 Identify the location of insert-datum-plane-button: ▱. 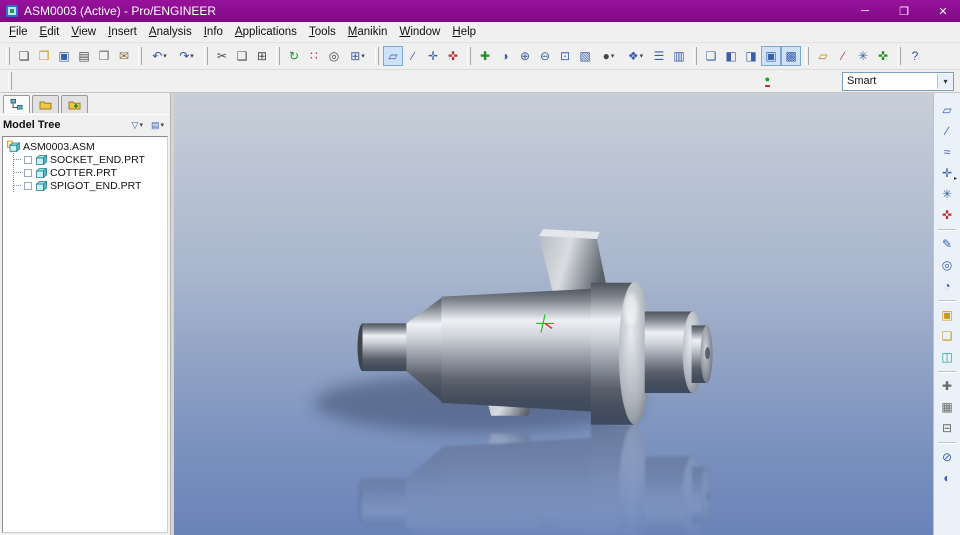
(823, 56).